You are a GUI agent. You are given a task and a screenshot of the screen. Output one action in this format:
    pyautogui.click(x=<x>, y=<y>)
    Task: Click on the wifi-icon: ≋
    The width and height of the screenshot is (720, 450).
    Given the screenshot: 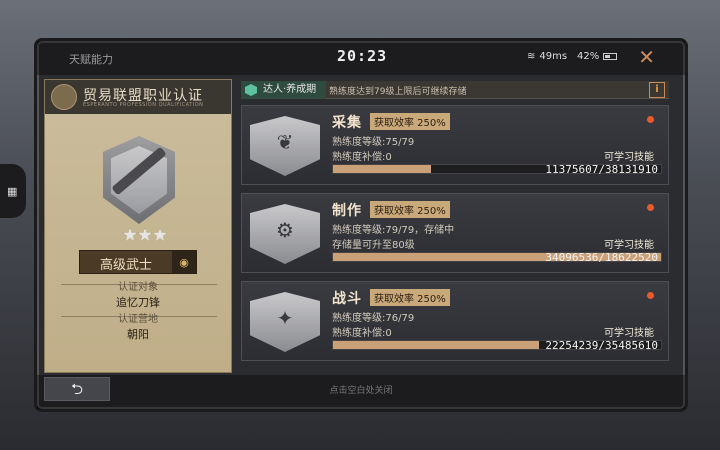 What is the action you would take?
    pyautogui.click(x=531, y=56)
    